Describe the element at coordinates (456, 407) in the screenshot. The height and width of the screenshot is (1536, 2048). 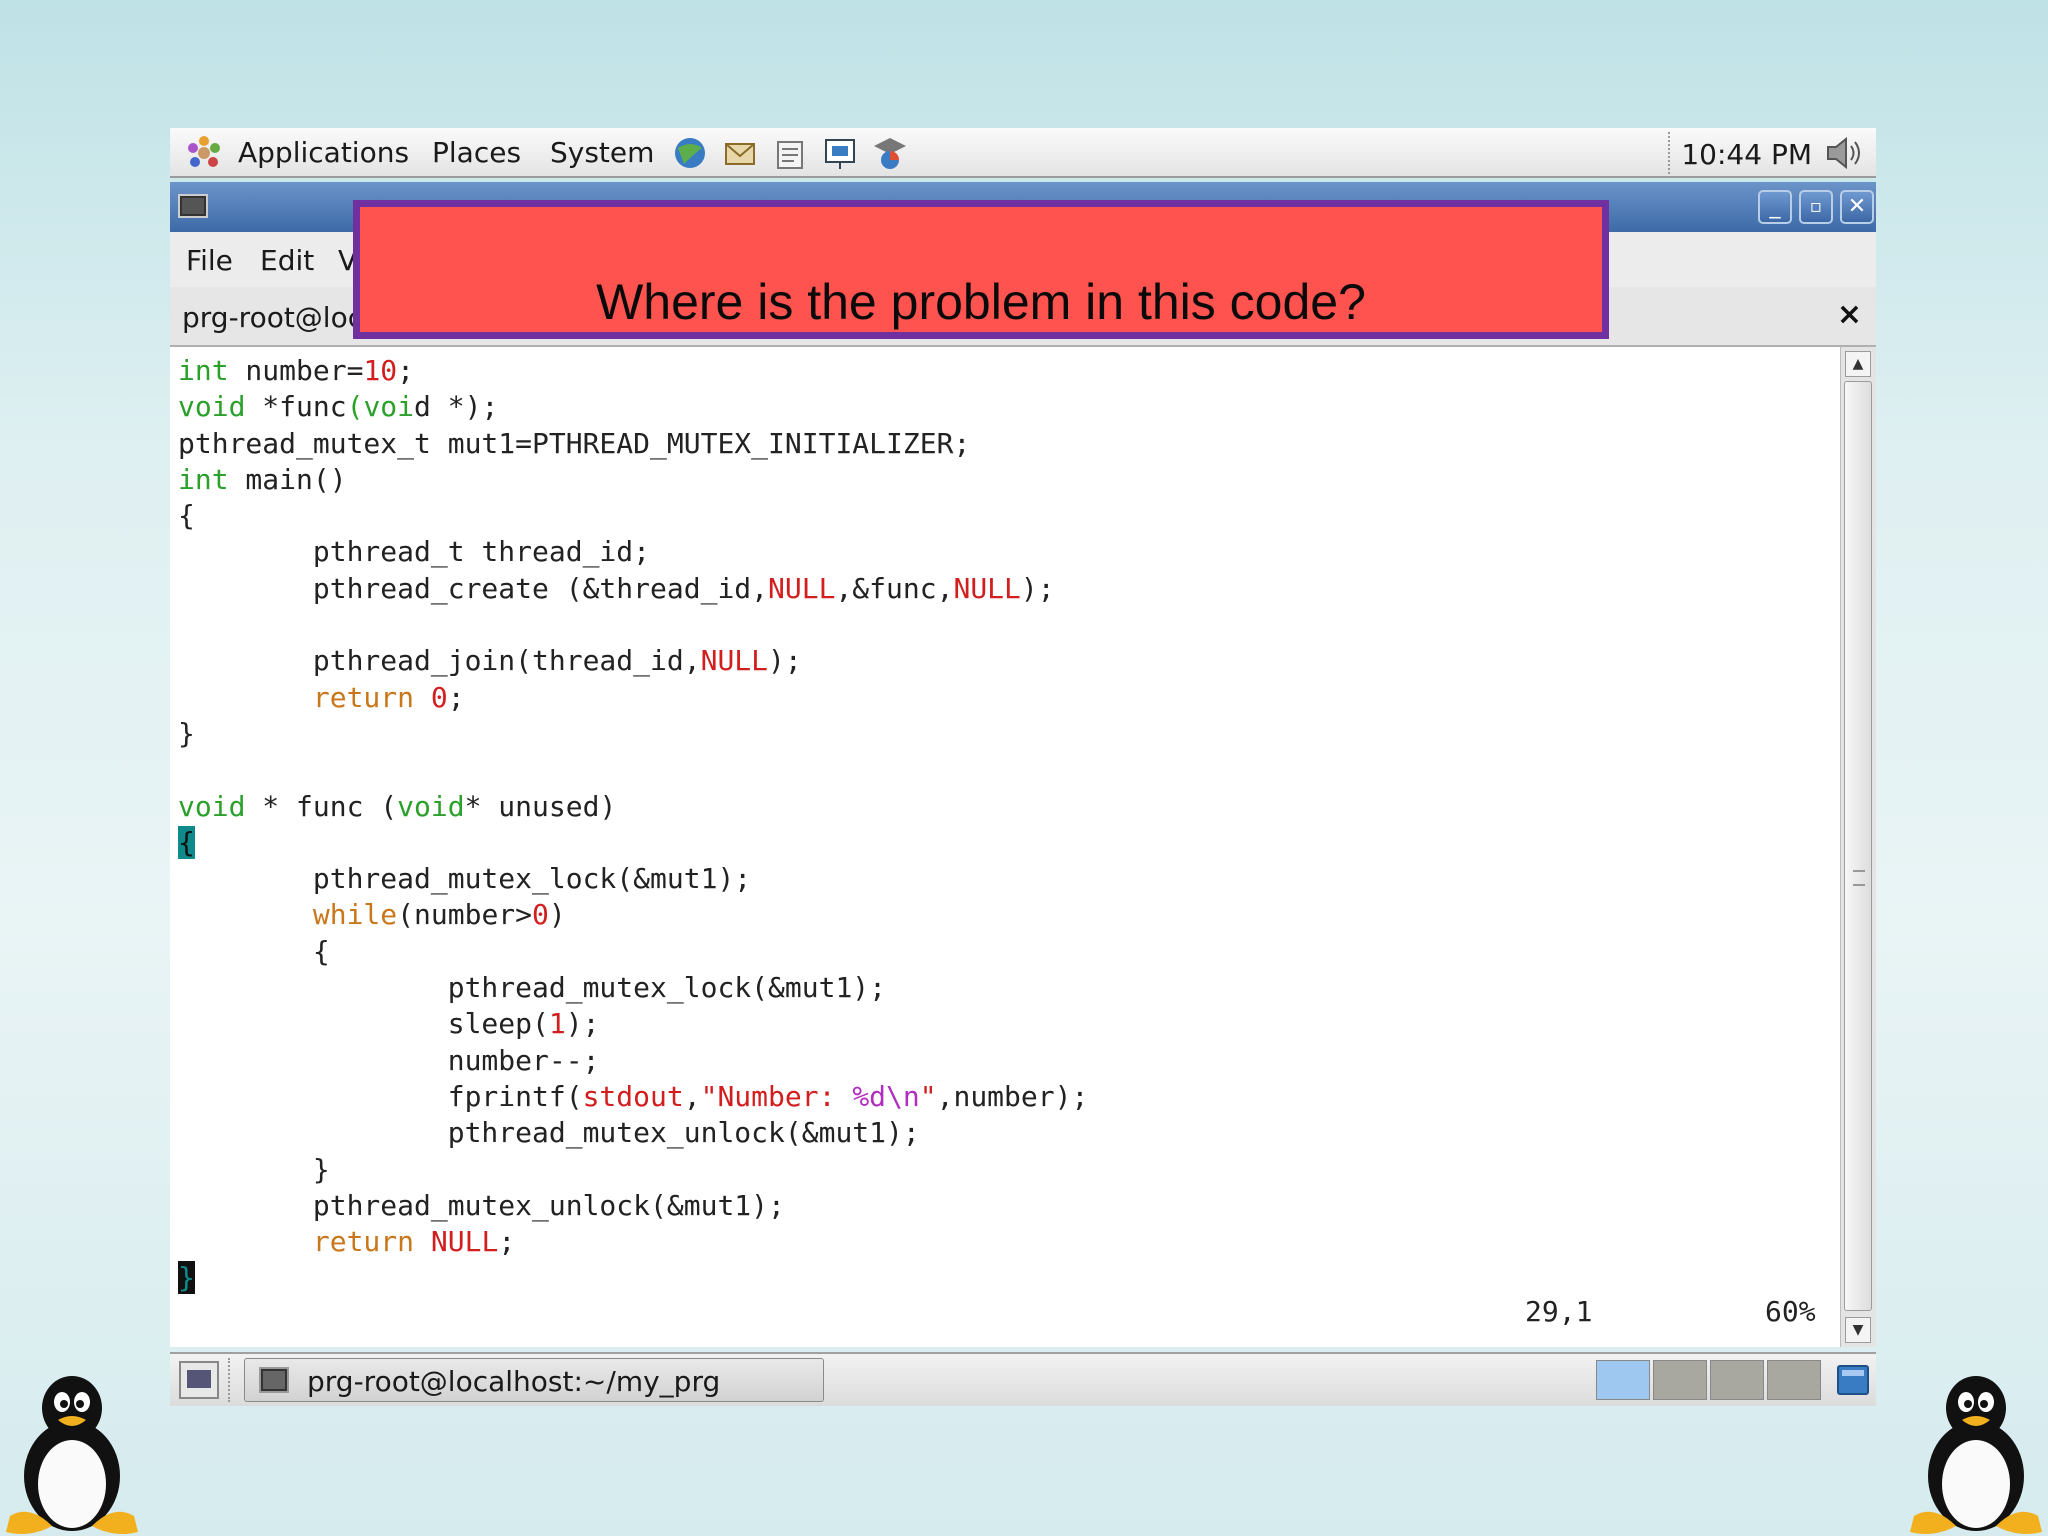
I see `code-token: d *);` at that location.